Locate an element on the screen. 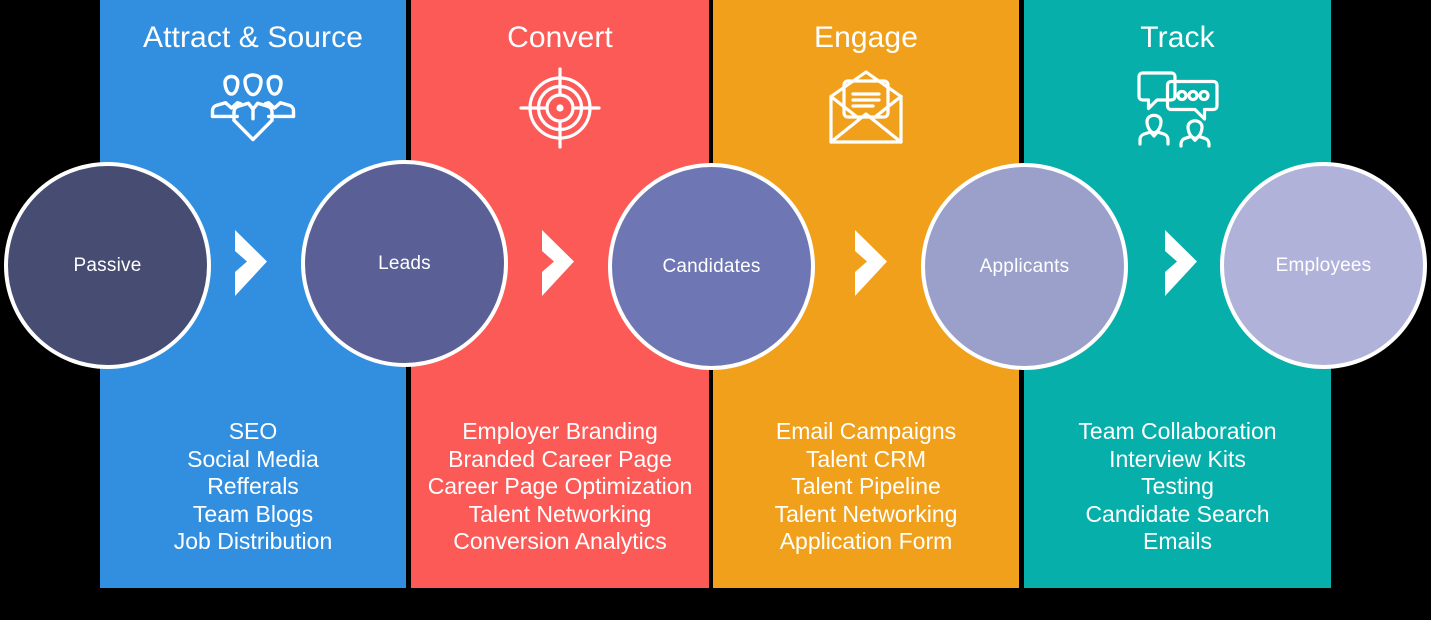 The image size is (1431, 620). list-item: Career Page Optimization is located at coordinates (560, 486).